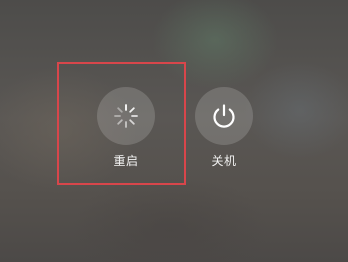  I want to click on reboot-spinner-icon, so click(126, 116).